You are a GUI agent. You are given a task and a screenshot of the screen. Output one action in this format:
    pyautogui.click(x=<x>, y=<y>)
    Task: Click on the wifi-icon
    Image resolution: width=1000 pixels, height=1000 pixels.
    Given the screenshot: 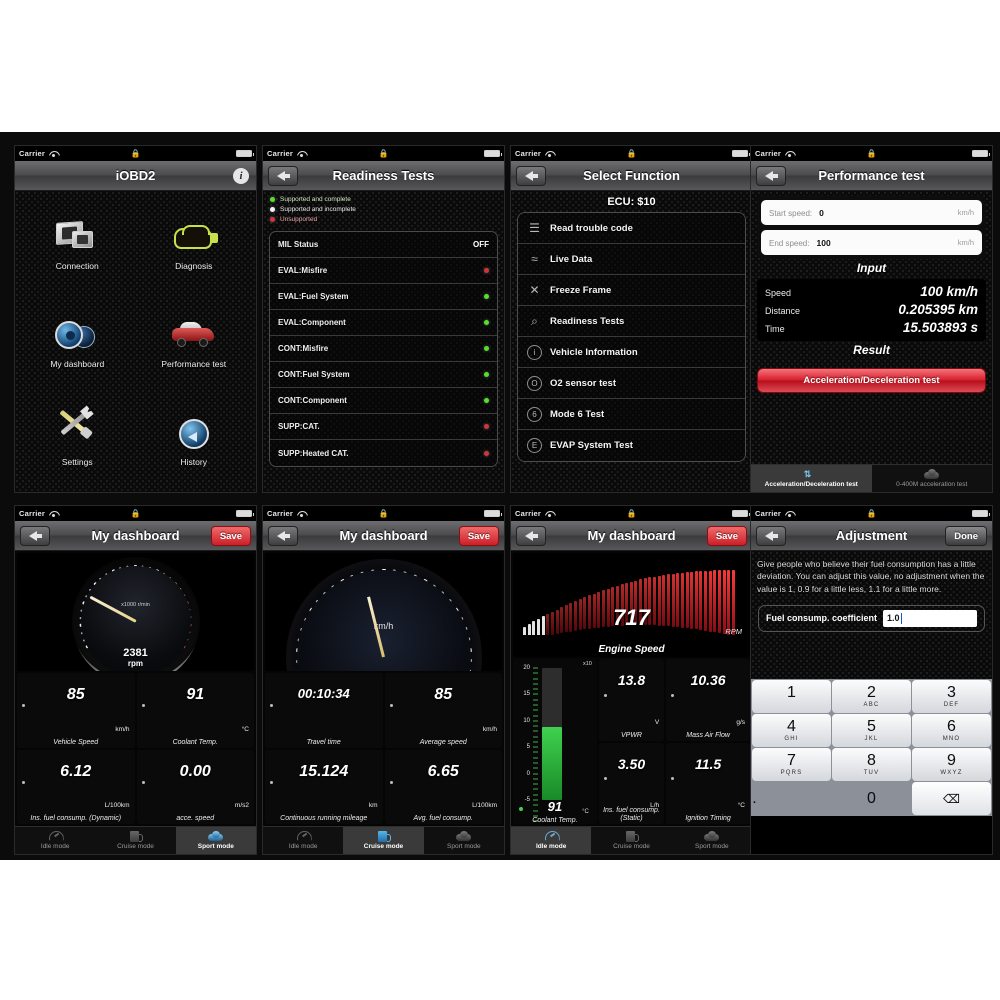 What is the action you would take?
    pyautogui.click(x=301, y=154)
    